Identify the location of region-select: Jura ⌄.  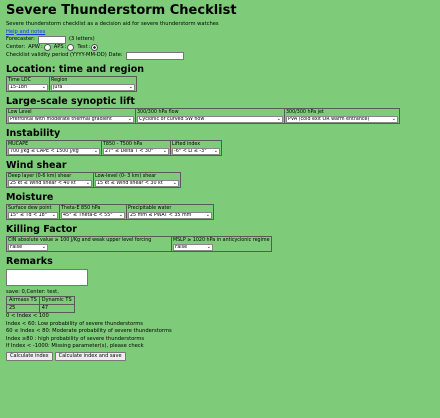
(93, 87).